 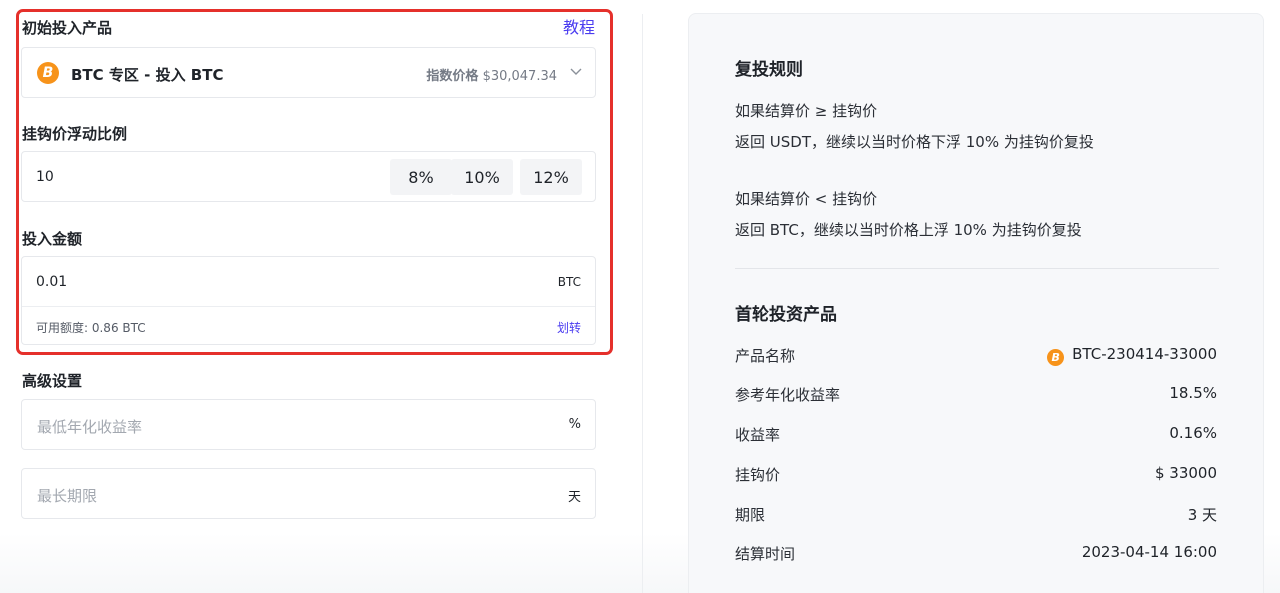 What do you see at coordinates (908, 230) in the screenshot?
I see `rule2-action: 返回 BTC，继续以当时价格上浮 10% 为挂钩价复投` at bounding box center [908, 230].